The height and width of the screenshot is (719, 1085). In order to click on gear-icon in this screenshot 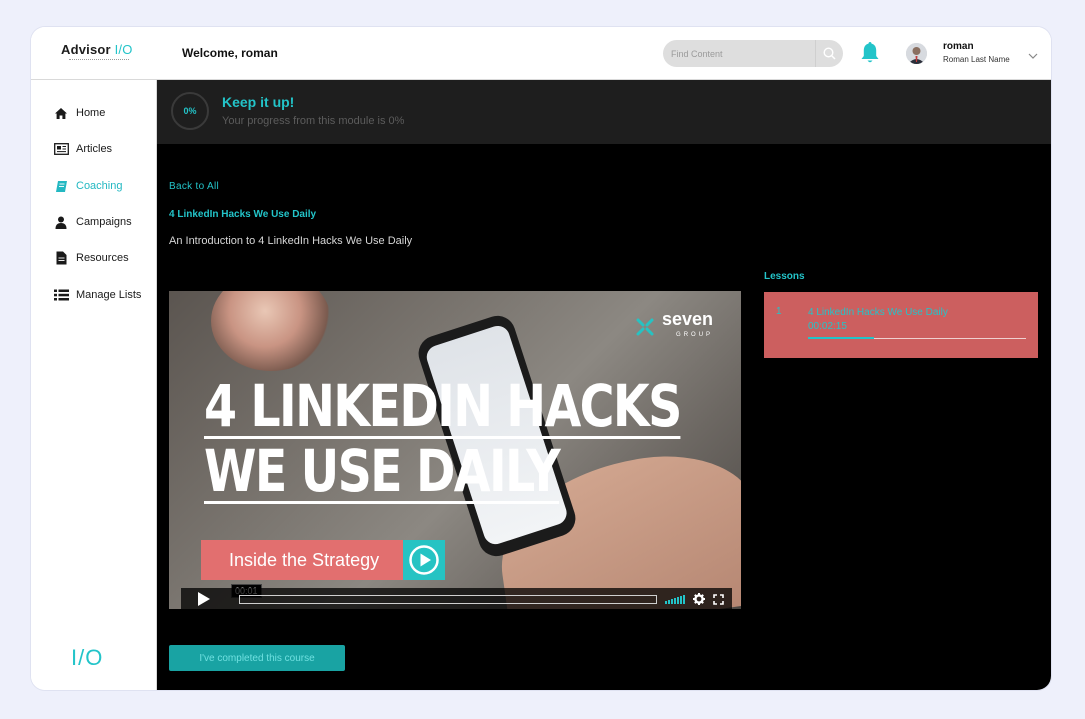, I will do `click(699, 599)`.